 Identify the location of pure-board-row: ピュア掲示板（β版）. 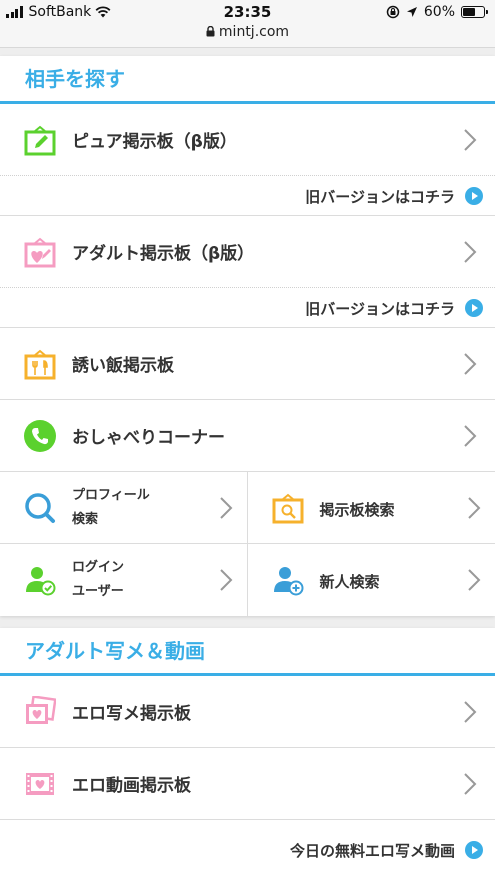
(247, 140).